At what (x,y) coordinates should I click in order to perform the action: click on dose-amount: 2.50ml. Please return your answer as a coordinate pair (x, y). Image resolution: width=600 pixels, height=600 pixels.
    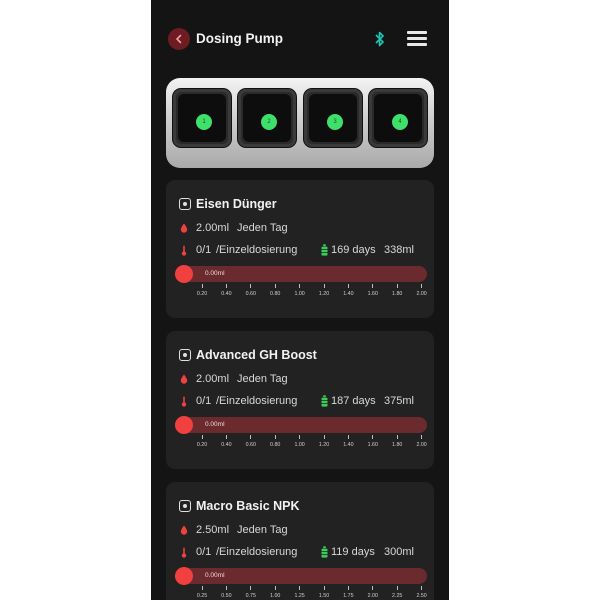
    Looking at the image, I should click on (213, 530).